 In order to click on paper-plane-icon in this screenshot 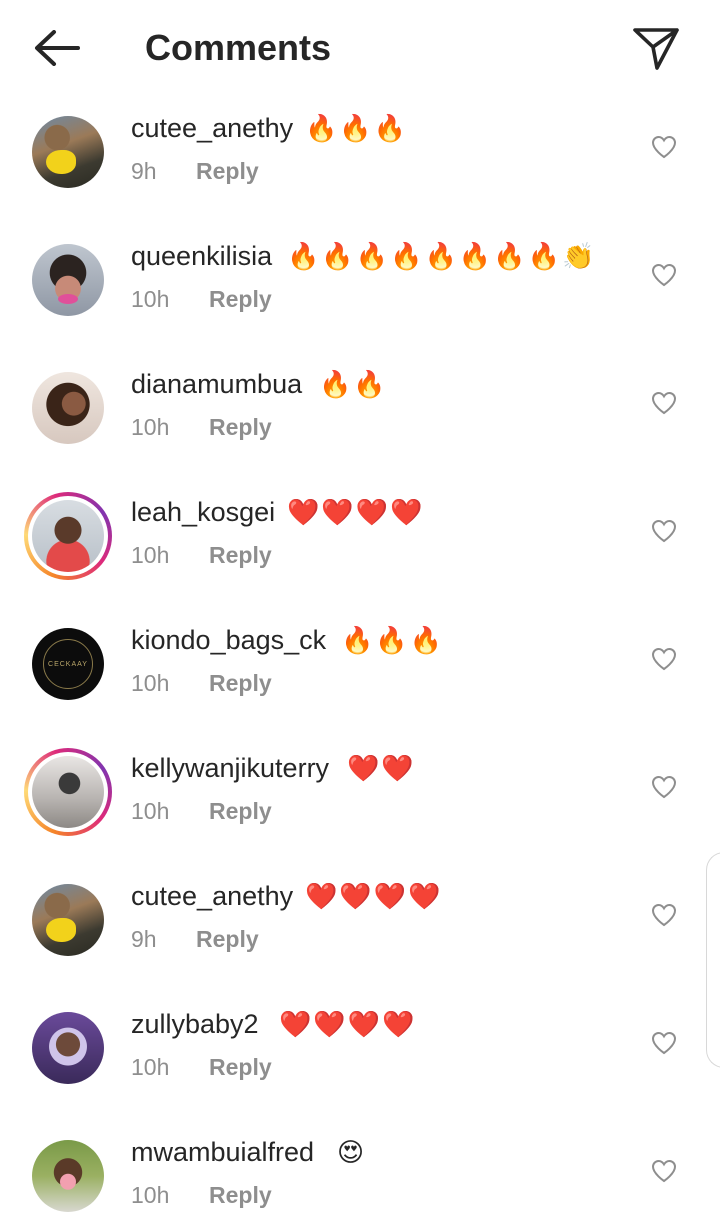, I will do `click(656, 49)`.